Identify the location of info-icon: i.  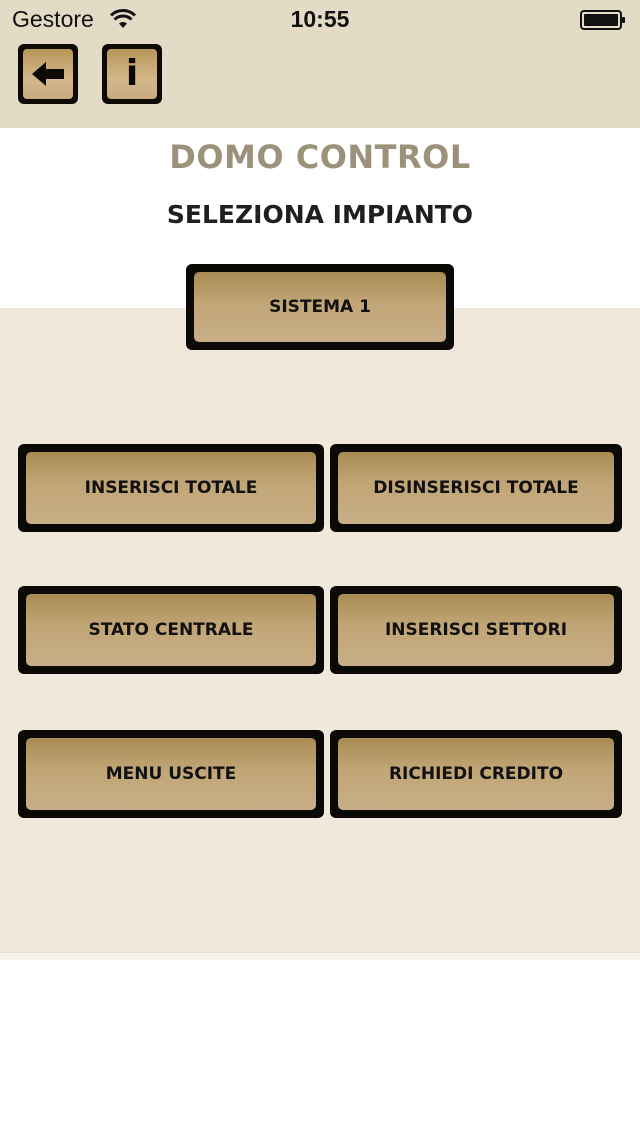
(132, 73).